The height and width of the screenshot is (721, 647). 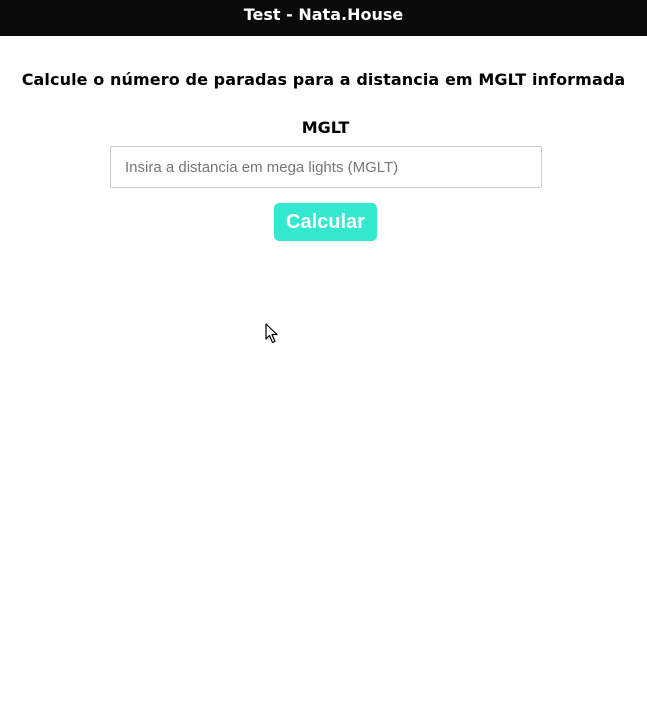 I want to click on top-bar: Test - Nata.House, so click(x=323, y=18).